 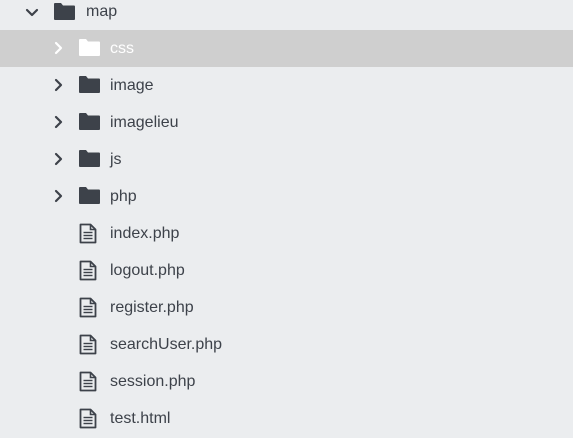 I want to click on chevron-down-icon, so click(x=32, y=13).